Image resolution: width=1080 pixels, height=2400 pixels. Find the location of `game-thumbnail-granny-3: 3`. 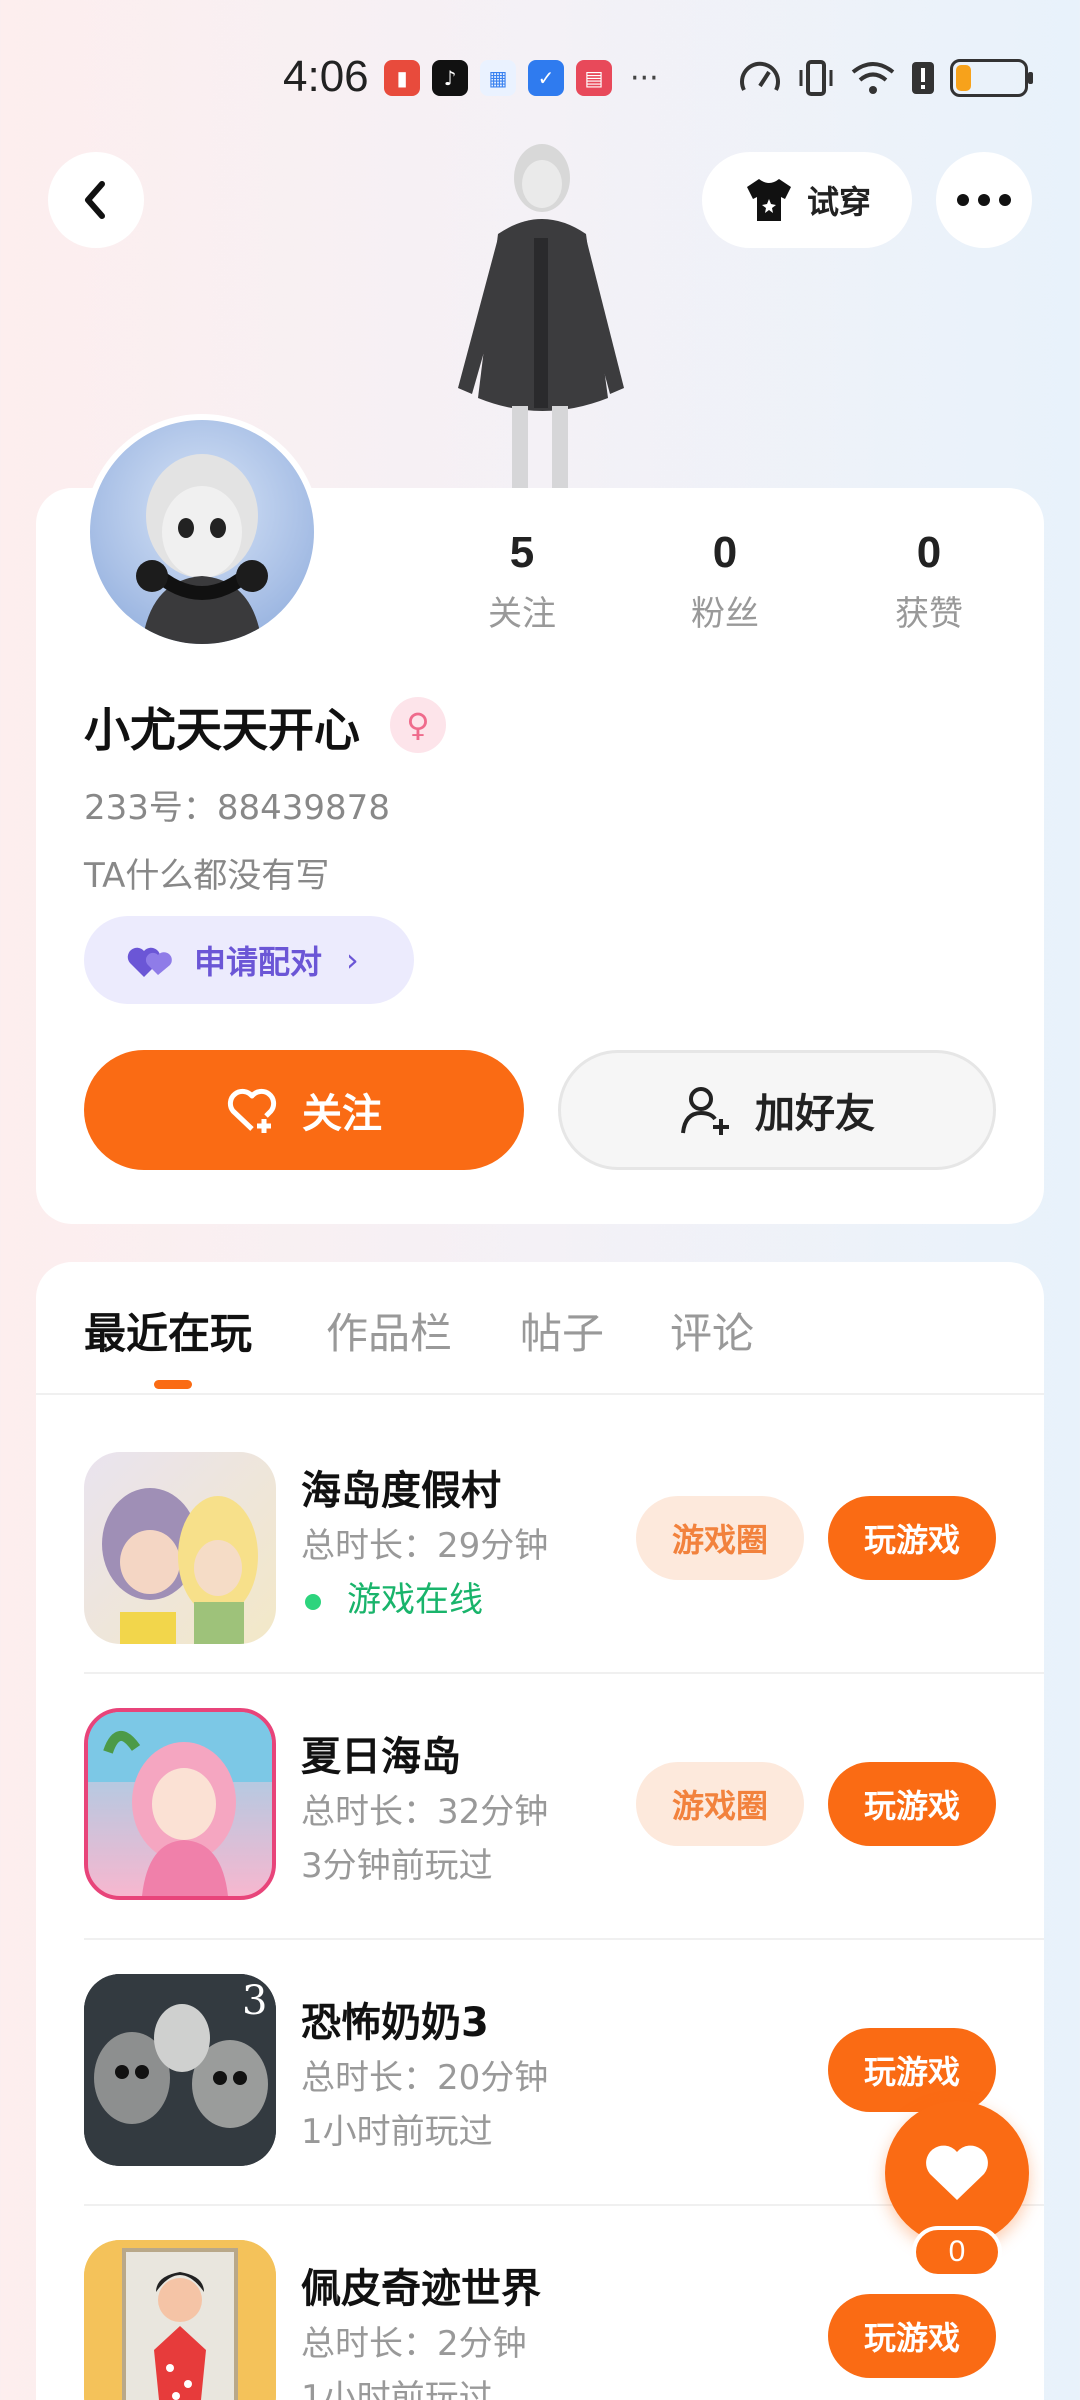

game-thumbnail-granny-3: 3 is located at coordinates (180, 2070).